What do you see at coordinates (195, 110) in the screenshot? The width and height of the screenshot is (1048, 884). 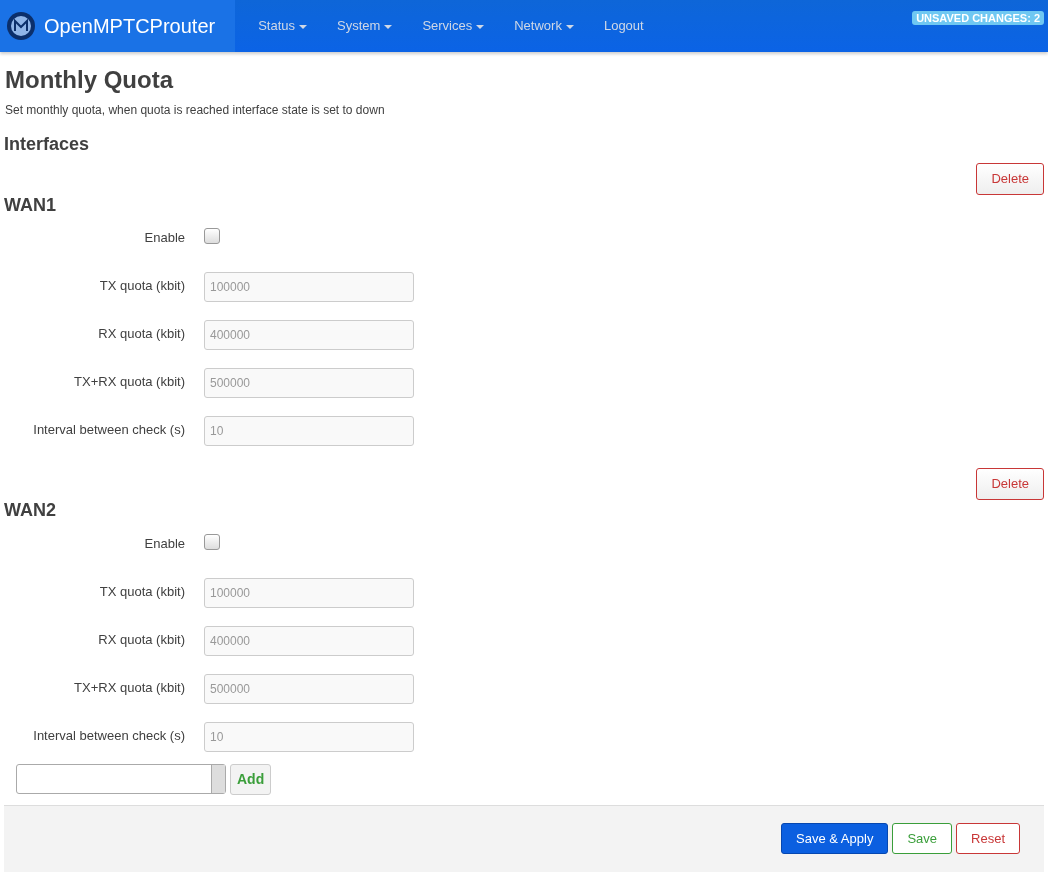 I see `page-description: Set monthly quota, when quota is reached interface state is set to down` at bounding box center [195, 110].